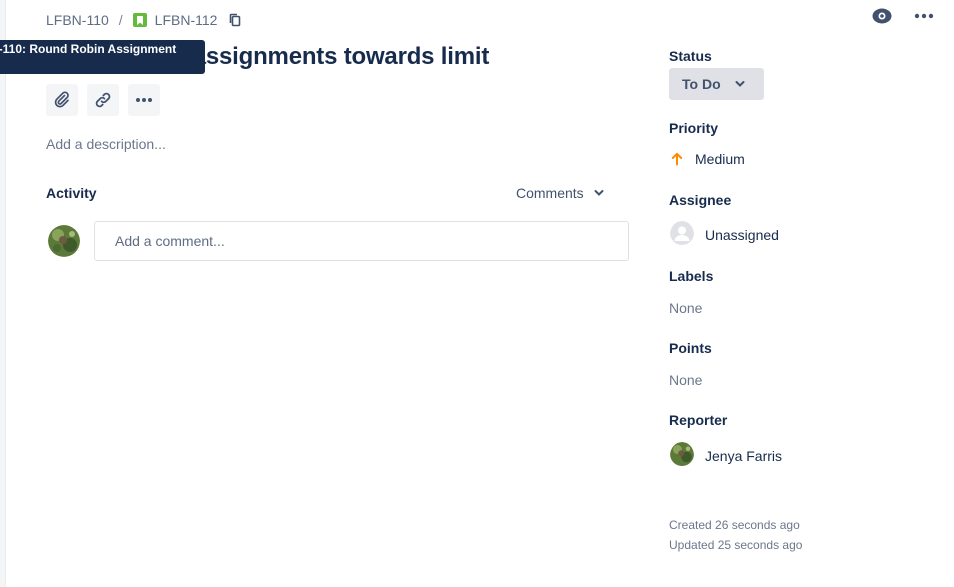 This screenshot has height=587, width=954. I want to click on assignee-field: Unassigned, so click(724, 234).